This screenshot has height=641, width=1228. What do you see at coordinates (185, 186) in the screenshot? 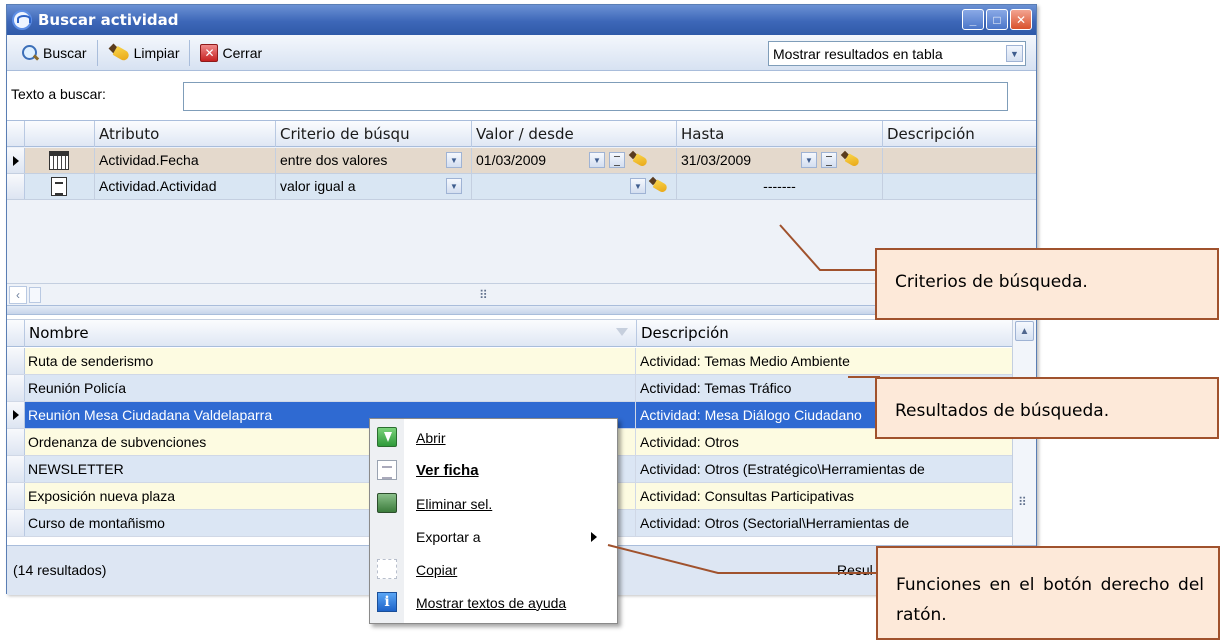
I see `criteria-attribute: Actividad.Actividad` at bounding box center [185, 186].